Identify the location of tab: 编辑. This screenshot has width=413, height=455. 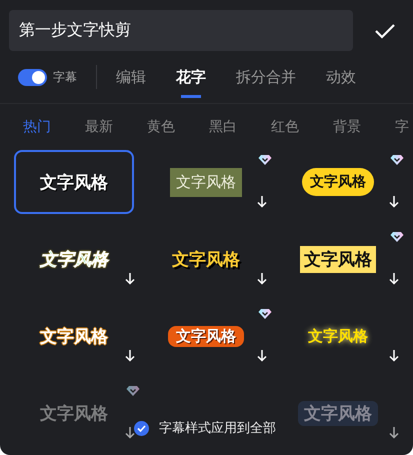
(131, 77).